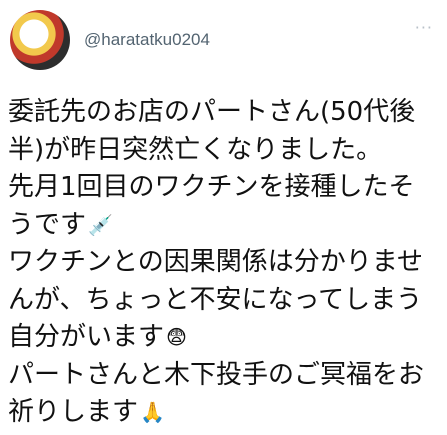 This screenshot has width=447, height=435. I want to click on tweet-text: んが、ちょっと不安になってしまう, so click(215, 299).